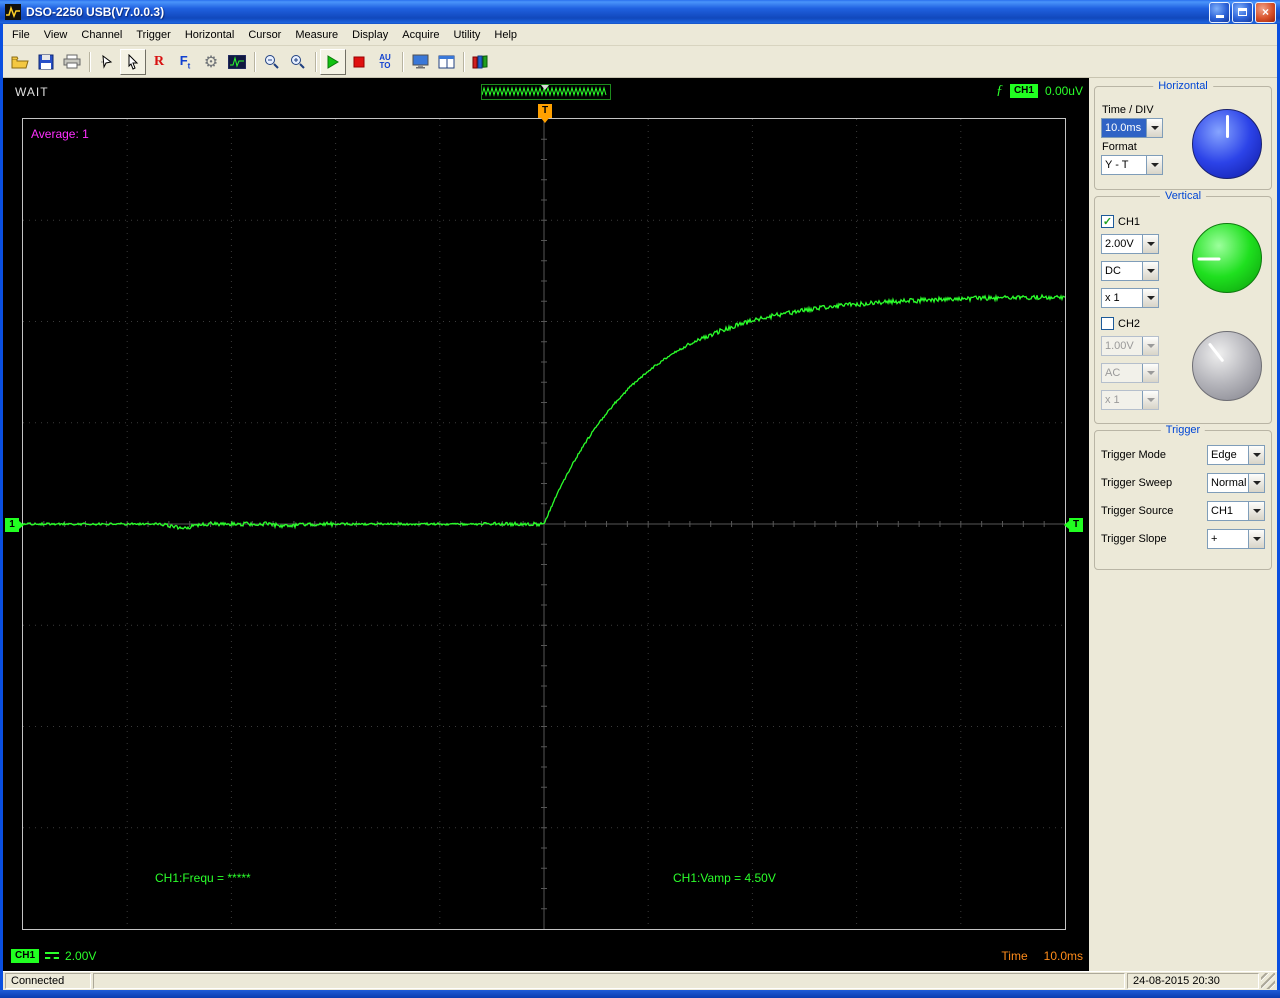 The image size is (1280, 998). Describe the element at coordinates (52, 956) in the screenshot. I see `dc-coupling-icon` at that location.